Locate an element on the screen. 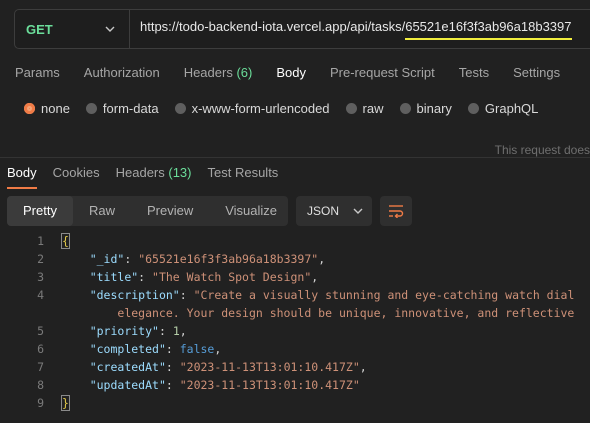 The image size is (590, 423). radio-raw: raw is located at coordinates (364, 108).